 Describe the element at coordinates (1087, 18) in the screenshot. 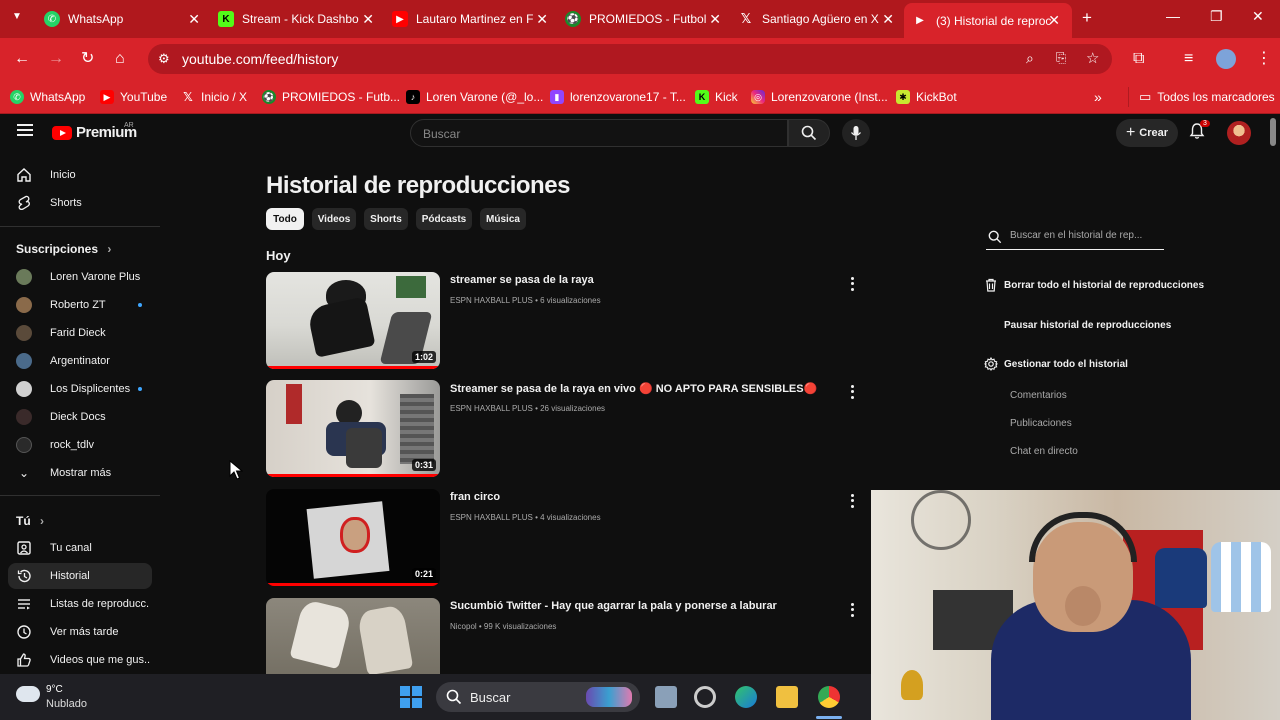

I see `new-tab-button: +` at that location.